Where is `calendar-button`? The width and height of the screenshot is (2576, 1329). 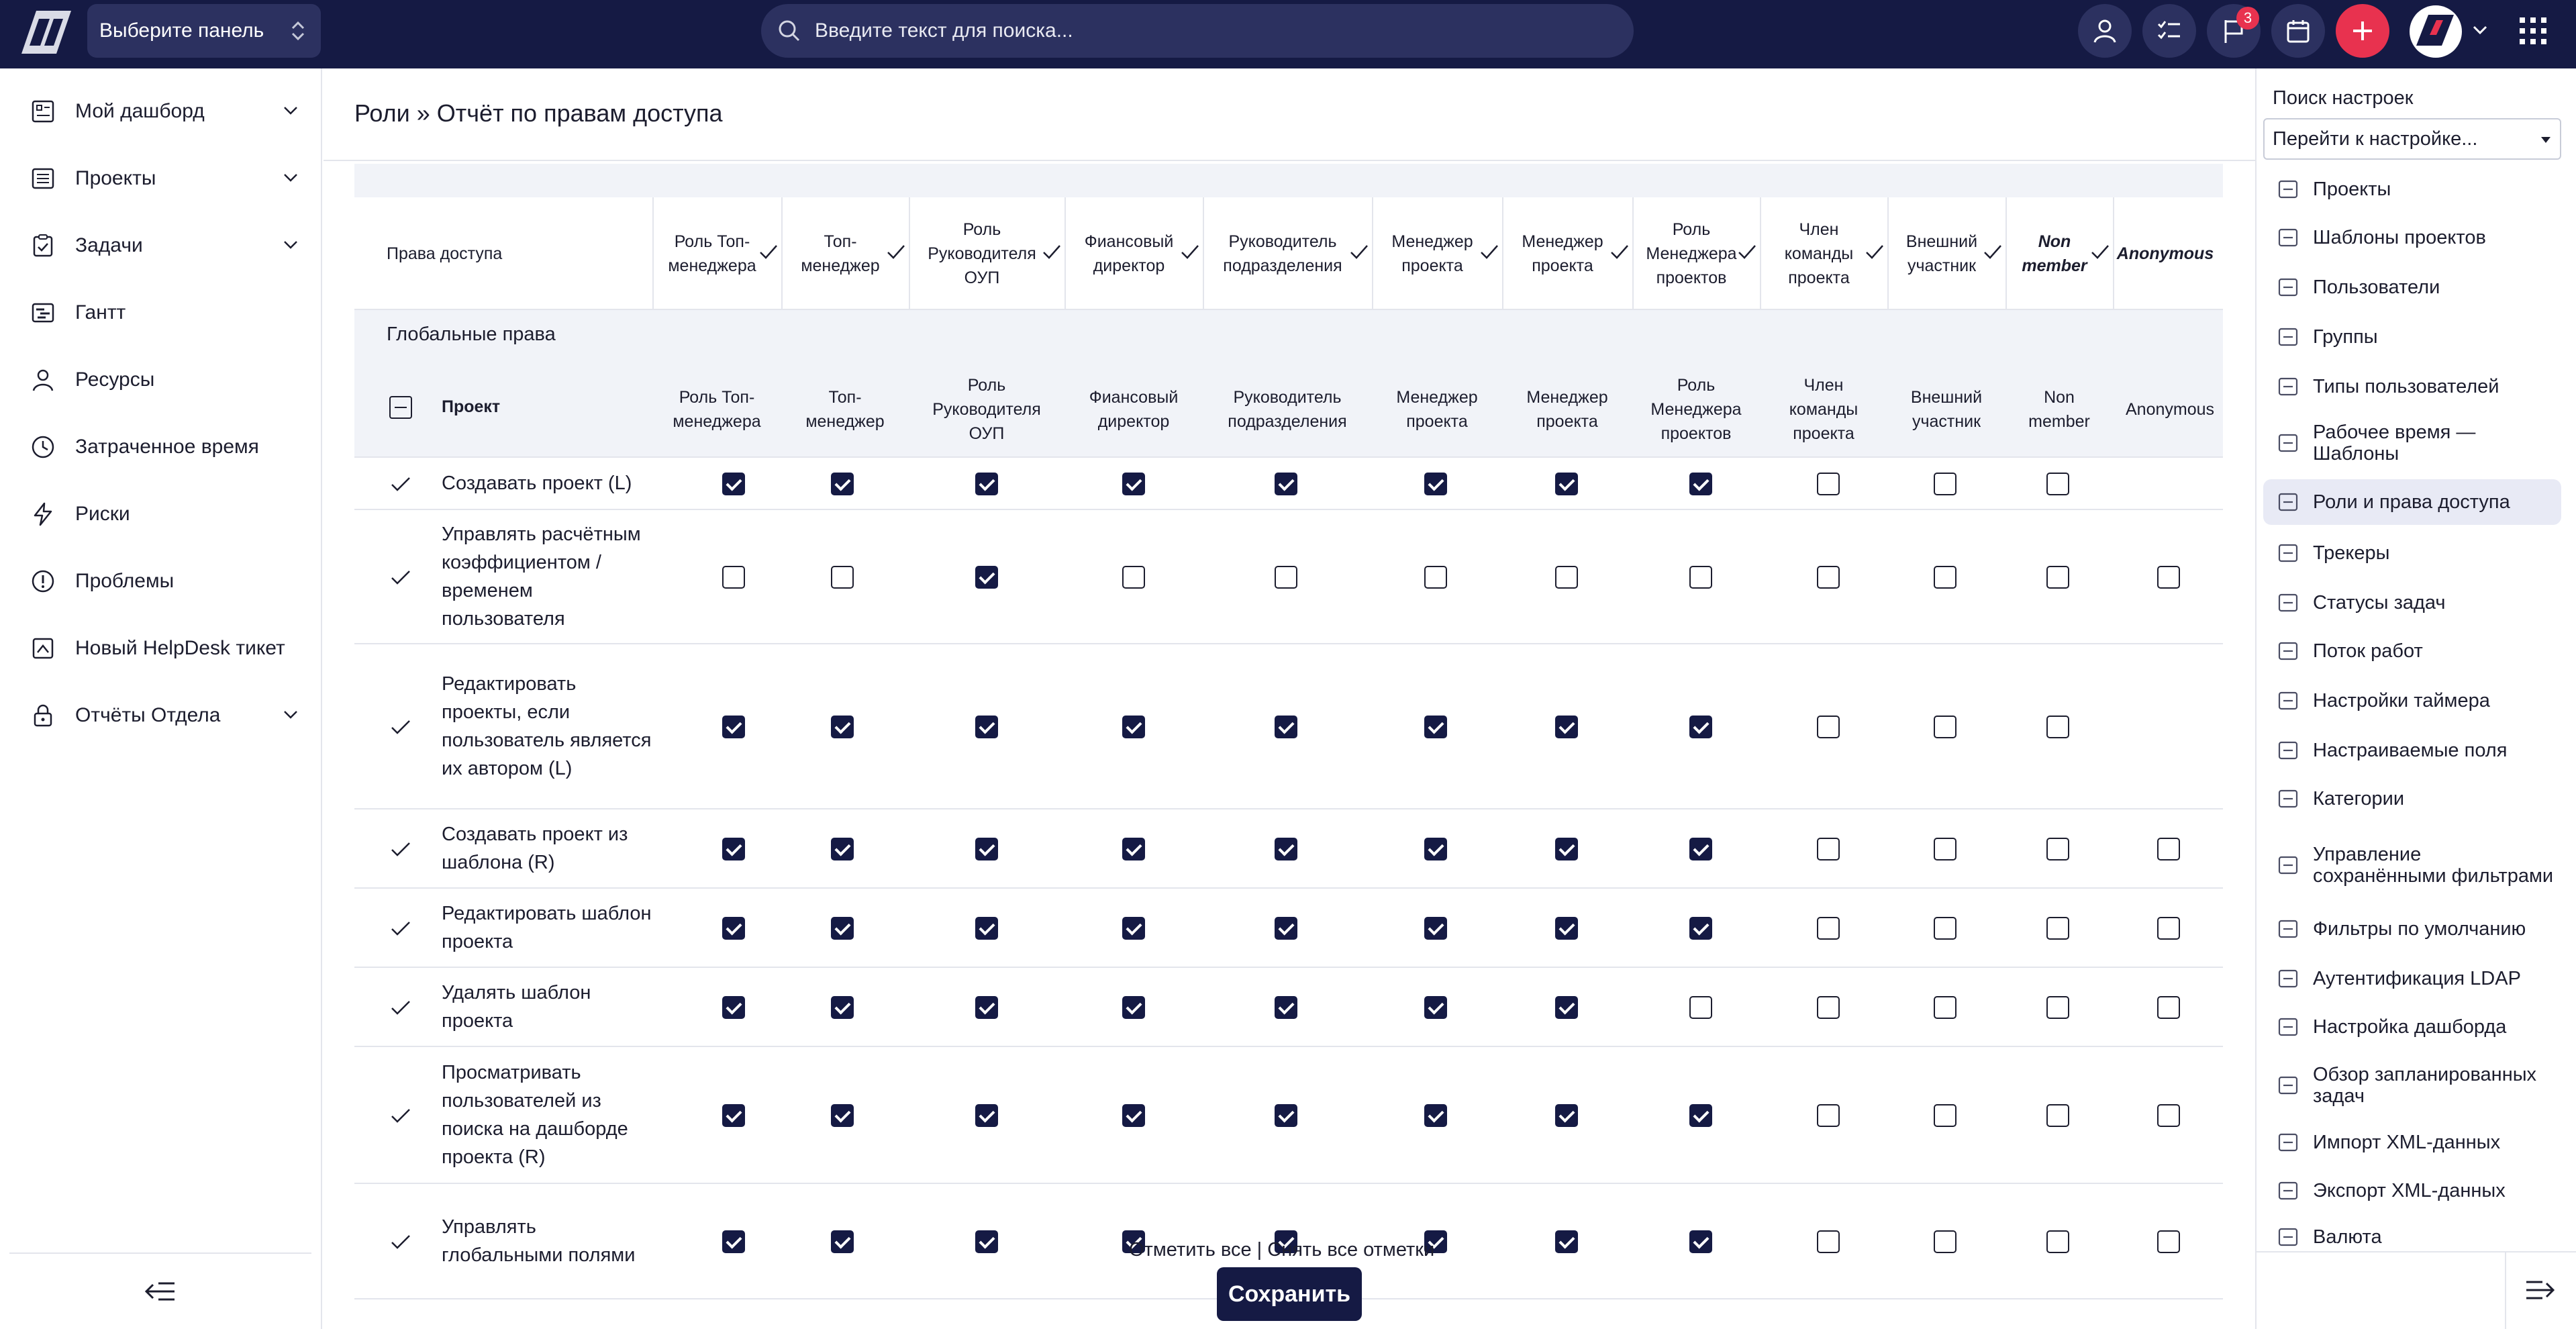 calendar-button is located at coordinates (2298, 31).